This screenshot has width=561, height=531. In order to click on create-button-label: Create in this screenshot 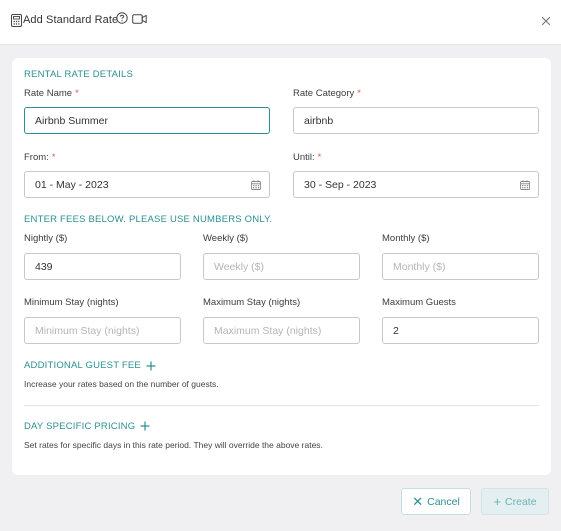, I will do `click(521, 501)`.